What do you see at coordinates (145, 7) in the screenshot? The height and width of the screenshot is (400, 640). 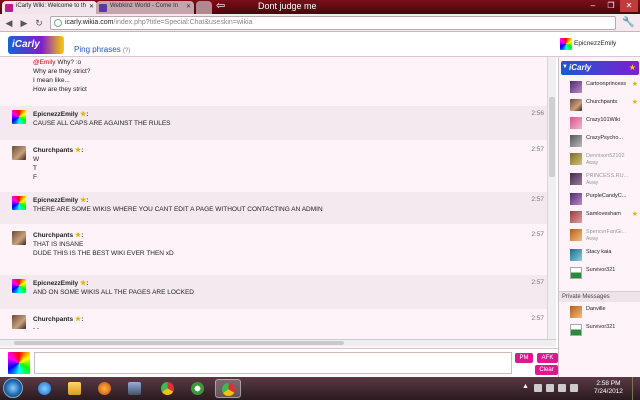 I see `tab-webkinz: Webkinz World - Come In ✕` at bounding box center [145, 7].